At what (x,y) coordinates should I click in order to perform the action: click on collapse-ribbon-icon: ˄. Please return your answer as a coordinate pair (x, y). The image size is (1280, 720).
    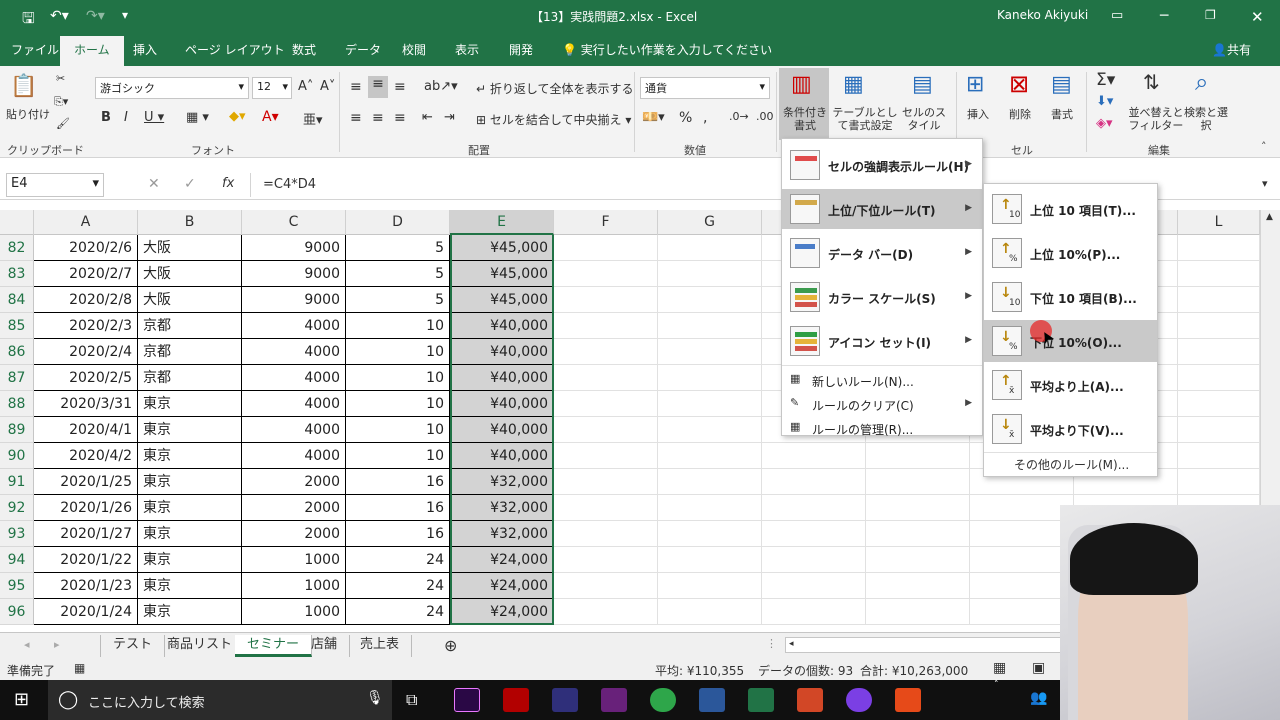
    Looking at the image, I should click on (1264, 146).